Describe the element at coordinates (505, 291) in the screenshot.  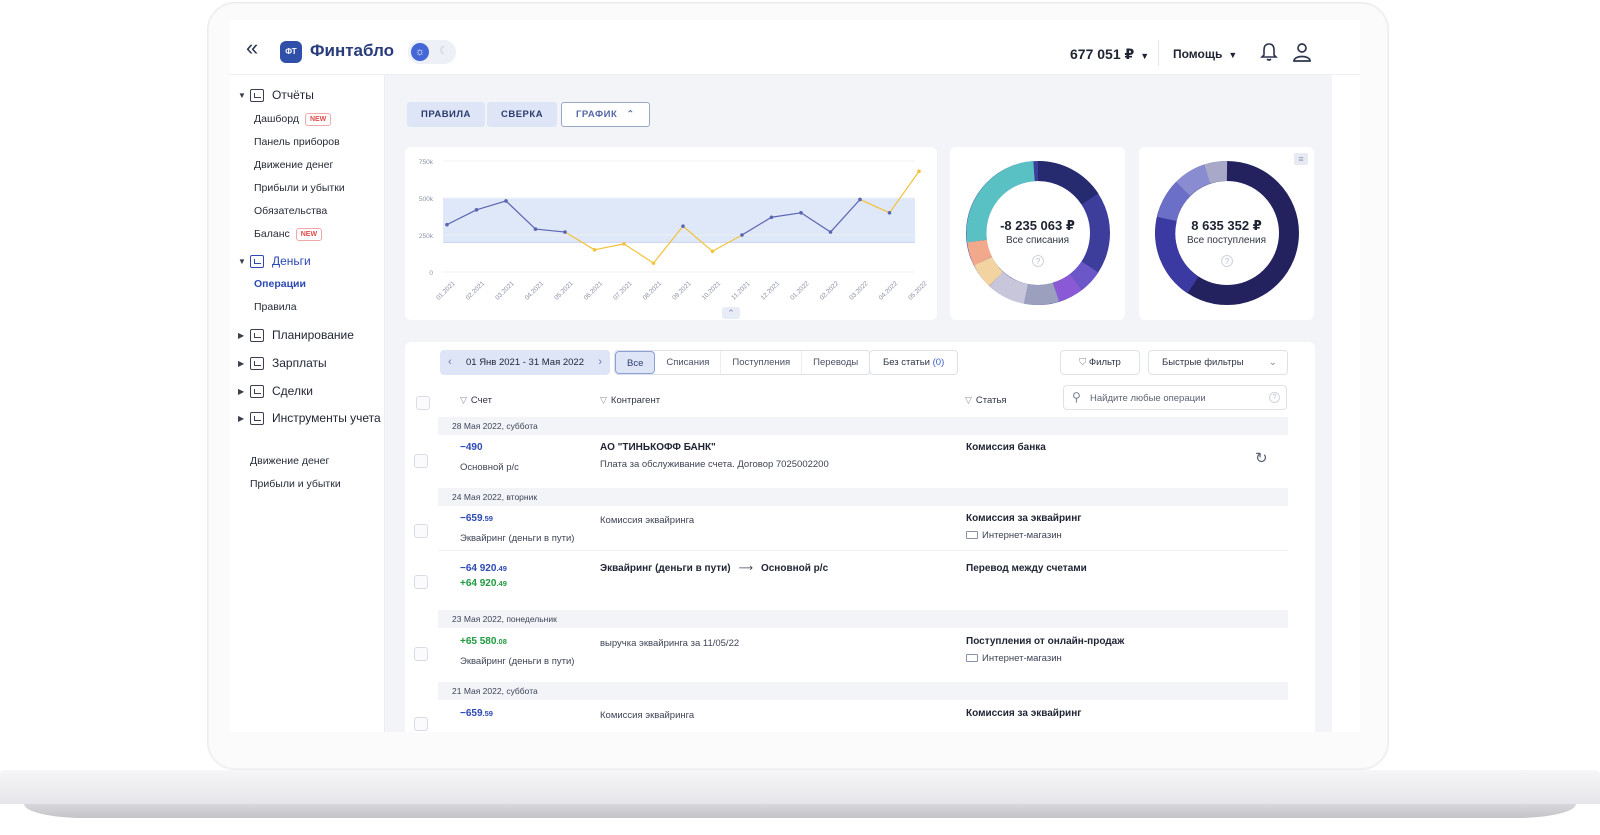
I see `x-tick-label: 03.2021` at that location.